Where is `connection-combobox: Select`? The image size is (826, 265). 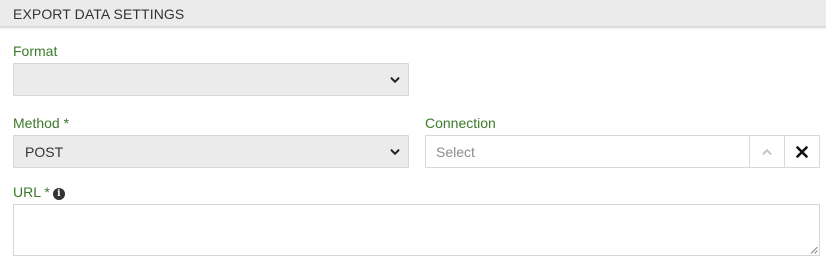 connection-combobox: Select is located at coordinates (622, 151).